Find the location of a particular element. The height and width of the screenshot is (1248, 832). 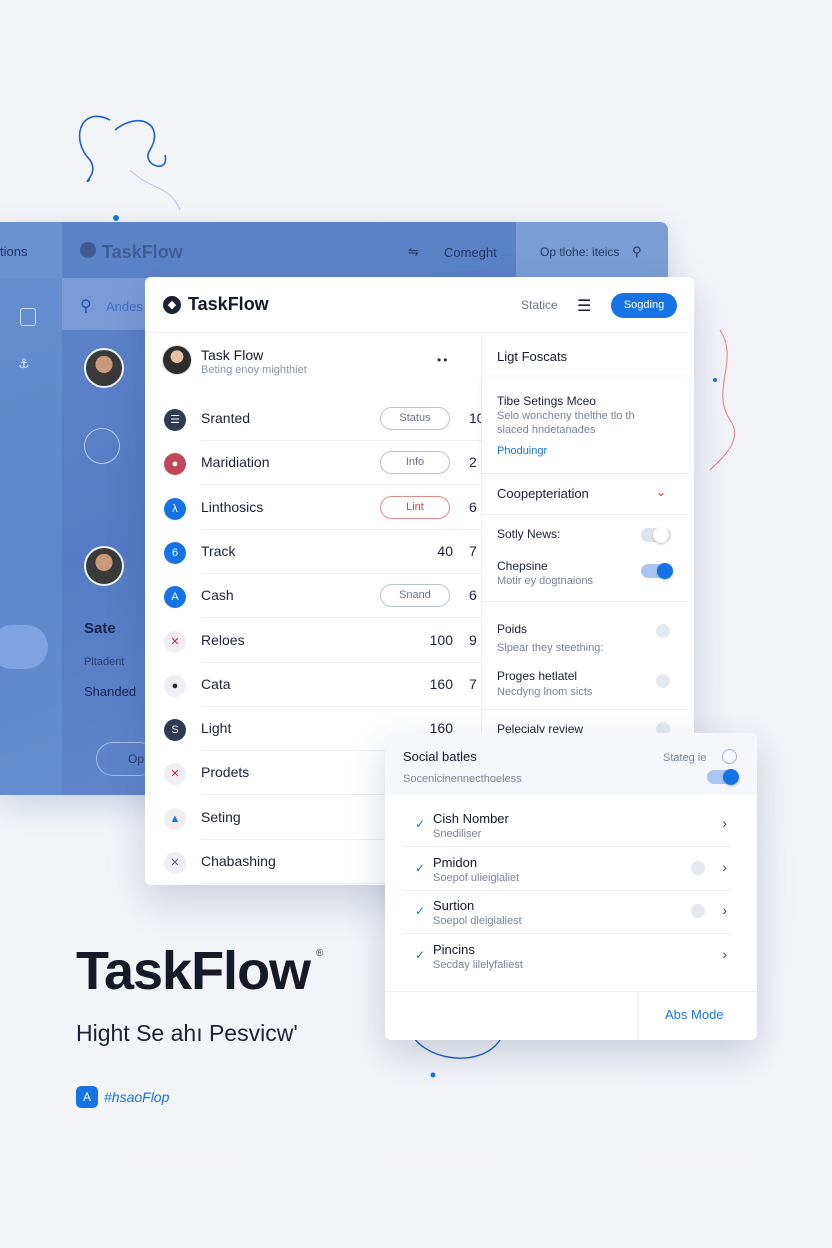

registered-mark: ® is located at coordinates (320, 953).